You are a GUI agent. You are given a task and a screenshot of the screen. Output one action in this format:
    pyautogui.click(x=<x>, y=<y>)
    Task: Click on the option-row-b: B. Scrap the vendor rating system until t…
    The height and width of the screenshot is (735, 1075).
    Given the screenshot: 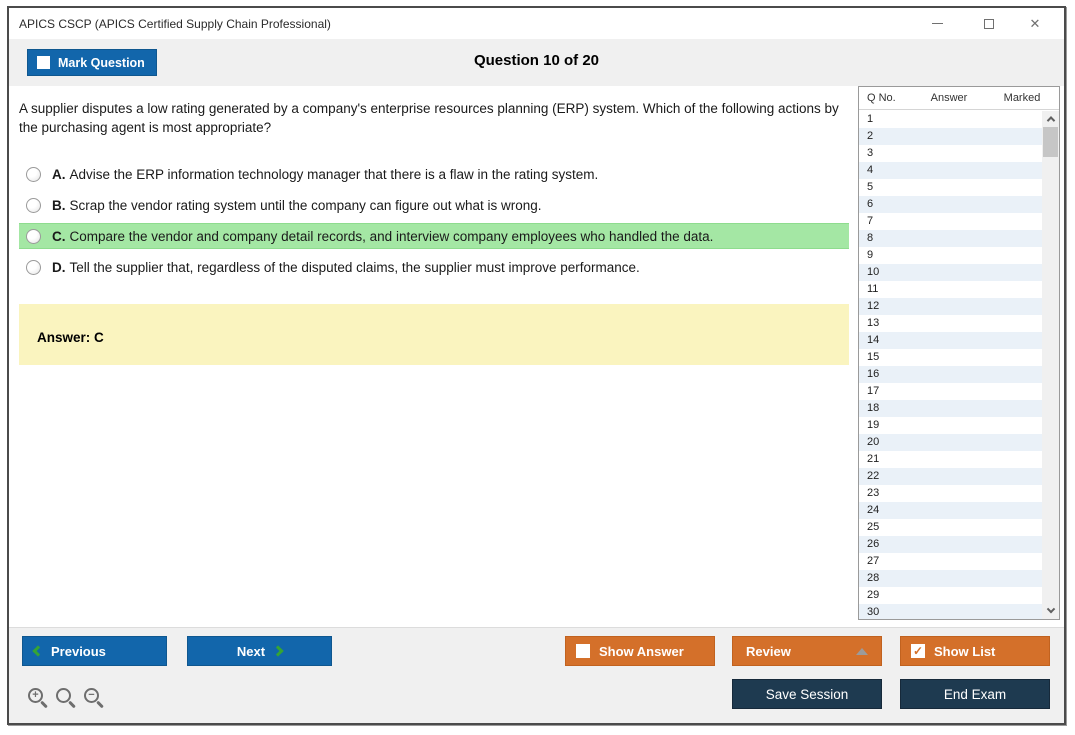 What is the action you would take?
    pyautogui.click(x=434, y=205)
    